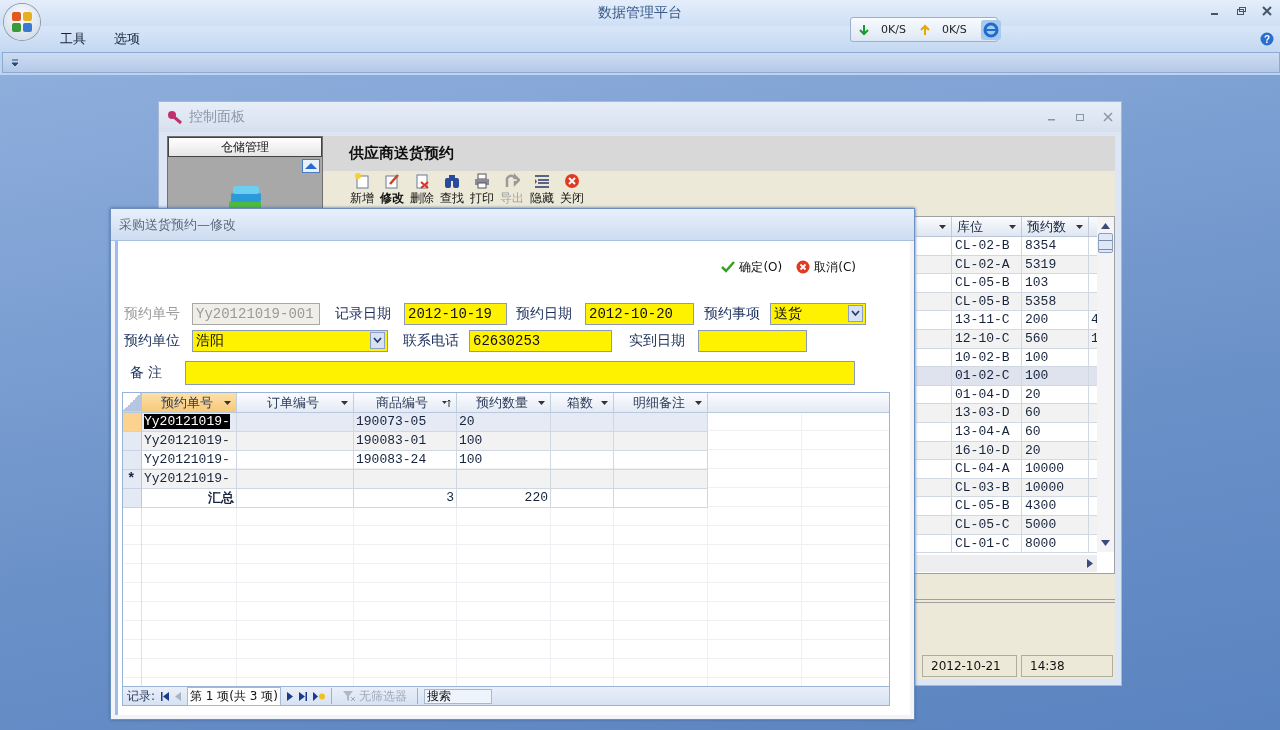 The width and height of the screenshot is (1280, 730). I want to click on dropdown-field: 浩阳, so click(290, 340).